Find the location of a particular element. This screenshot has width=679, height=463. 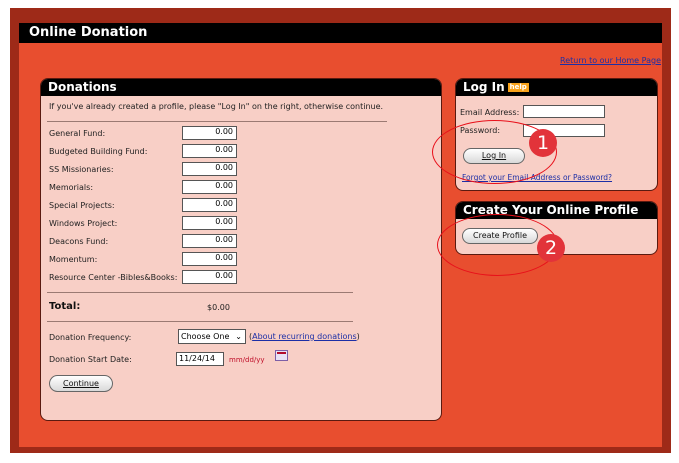

fund-label: Memorials: is located at coordinates (71, 187).